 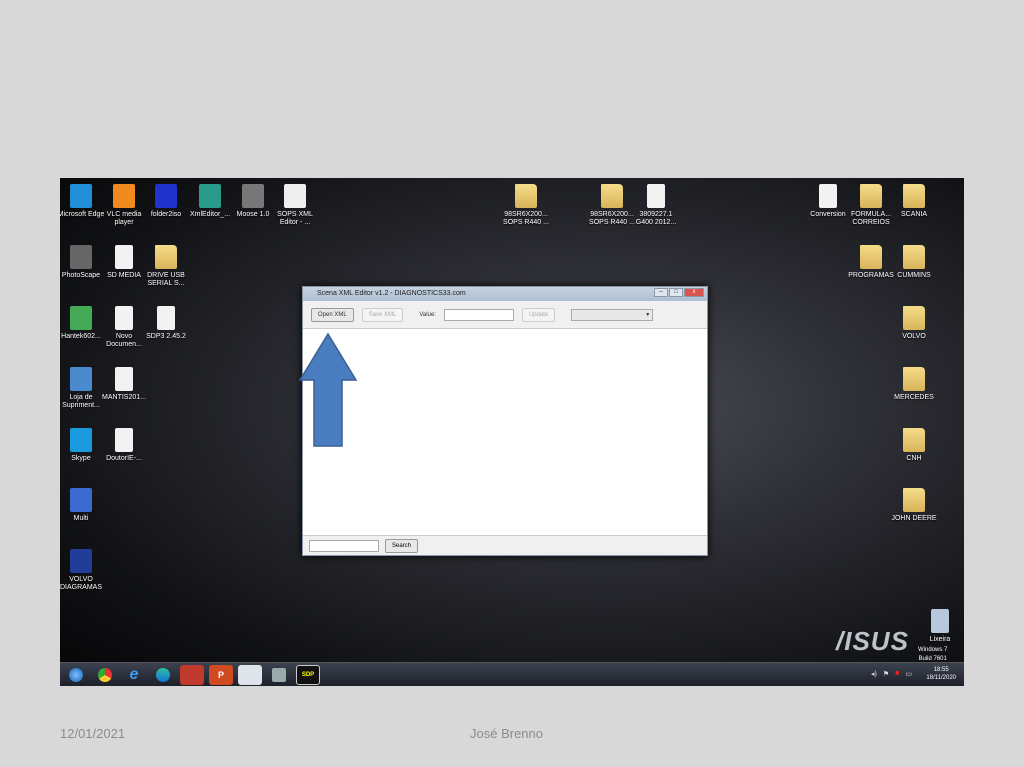 What do you see at coordinates (250, 674) in the screenshot?
I see `notepad-icon` at bounding box center [250, 674].